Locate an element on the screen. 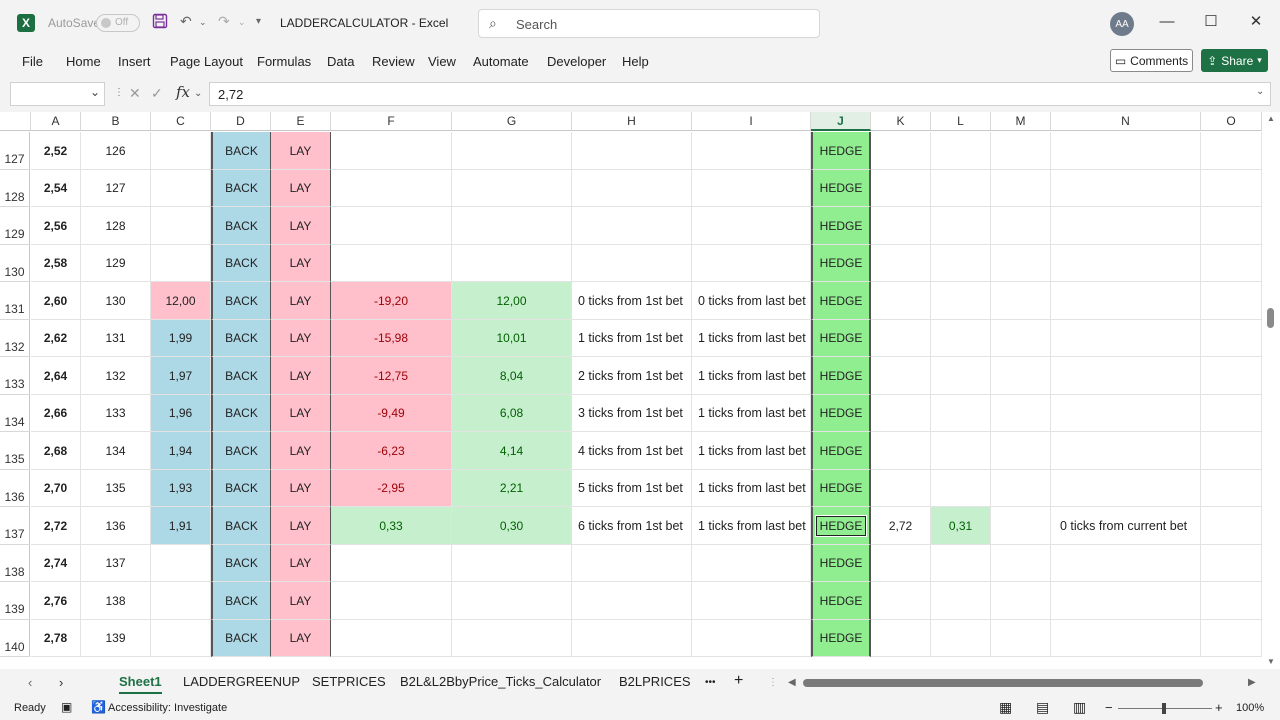 The width and height of the screenshot is (1280, 720). cell-c: 1,93 is located at coordinates (181, 488).